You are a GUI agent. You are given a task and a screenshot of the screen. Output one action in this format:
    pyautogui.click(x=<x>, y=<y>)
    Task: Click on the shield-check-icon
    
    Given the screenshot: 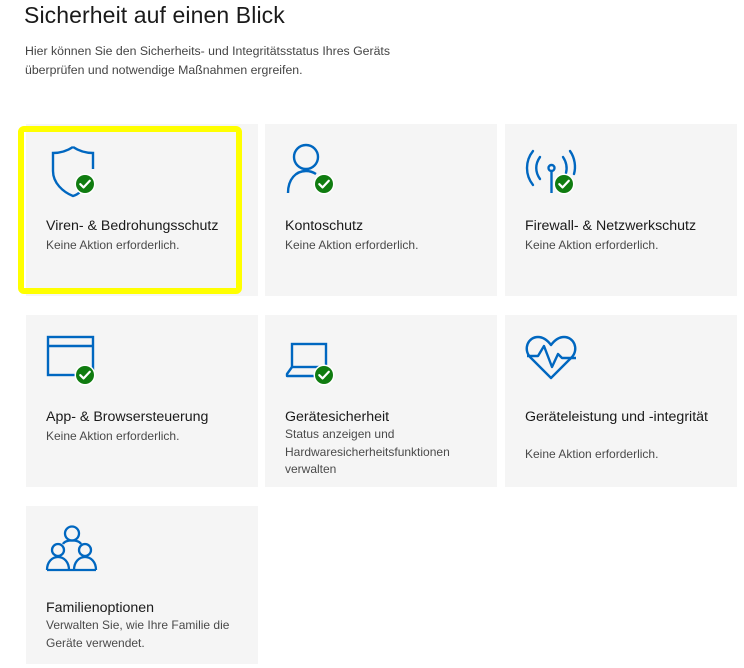 What is the action you would take?
    pyautogui.click(x=72, y=170)
    